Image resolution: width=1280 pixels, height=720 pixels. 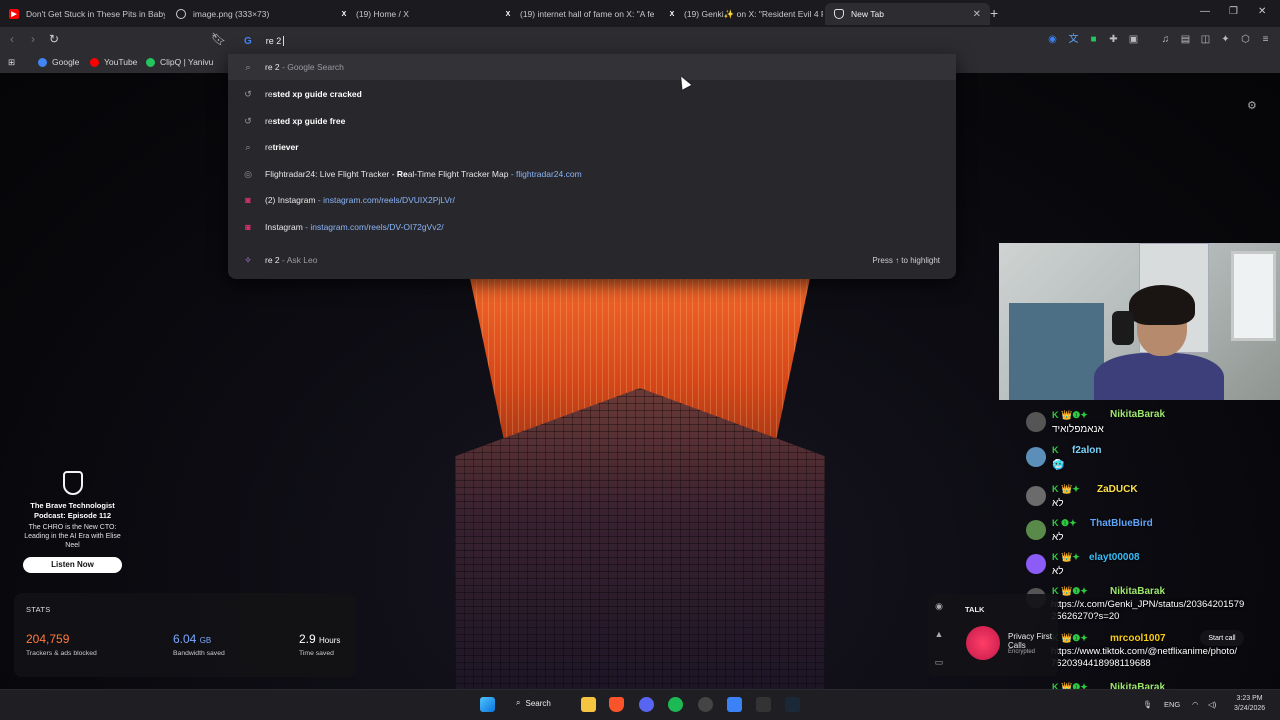 I want to click on warning-icon: ▲, so click(x=939, y=634).